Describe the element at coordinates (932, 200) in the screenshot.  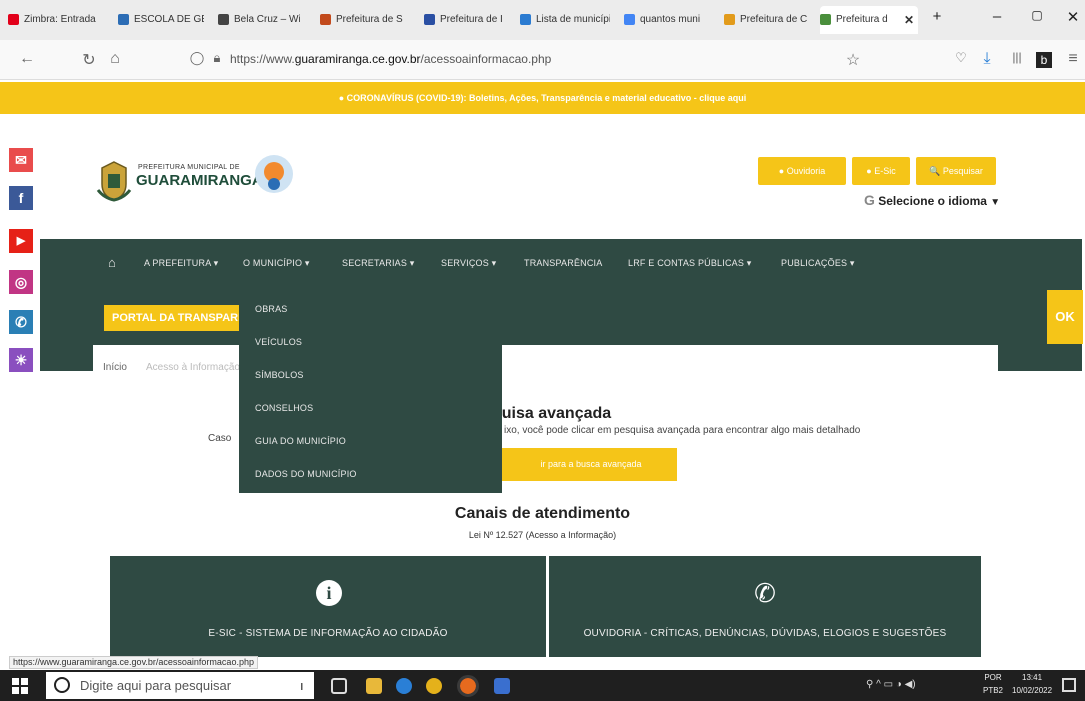
I see `language-selector: G Selecione o idioma ▼` at that location.